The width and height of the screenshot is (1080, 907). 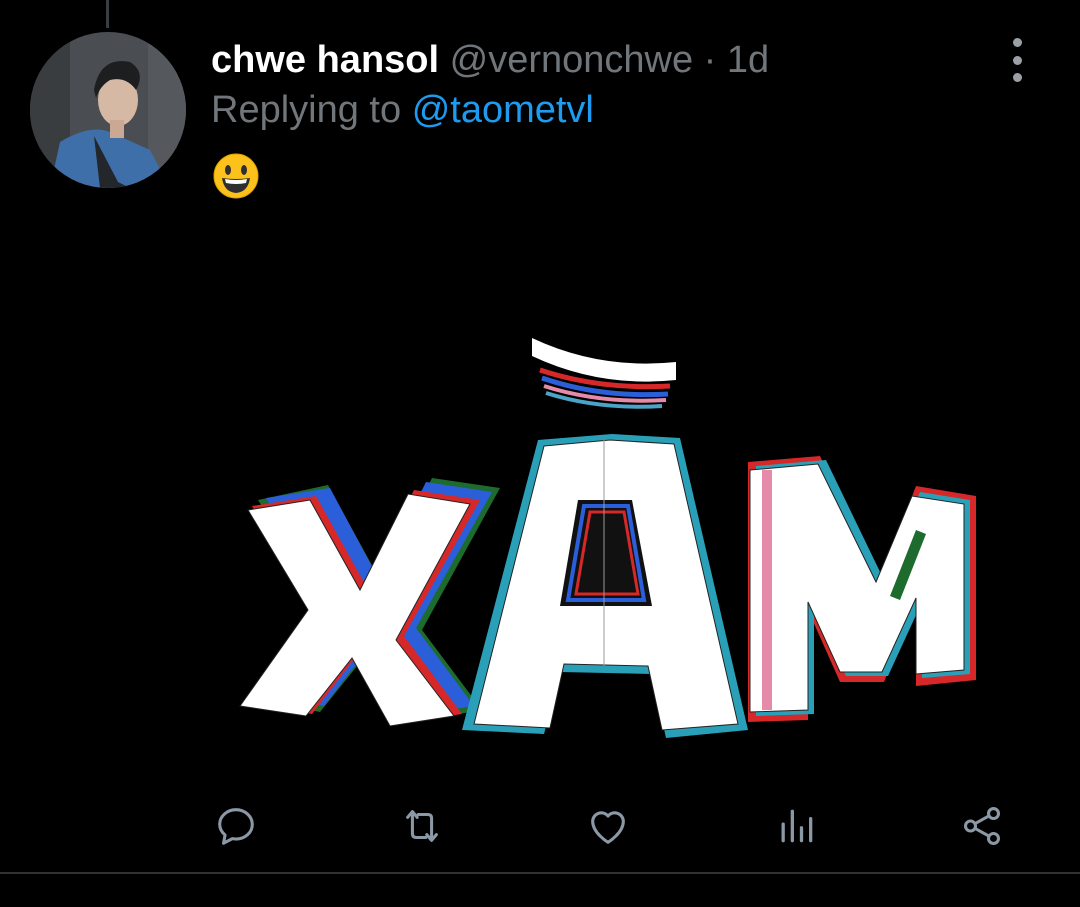 I want to click on retweet-icon, so click(x=422, y=826).